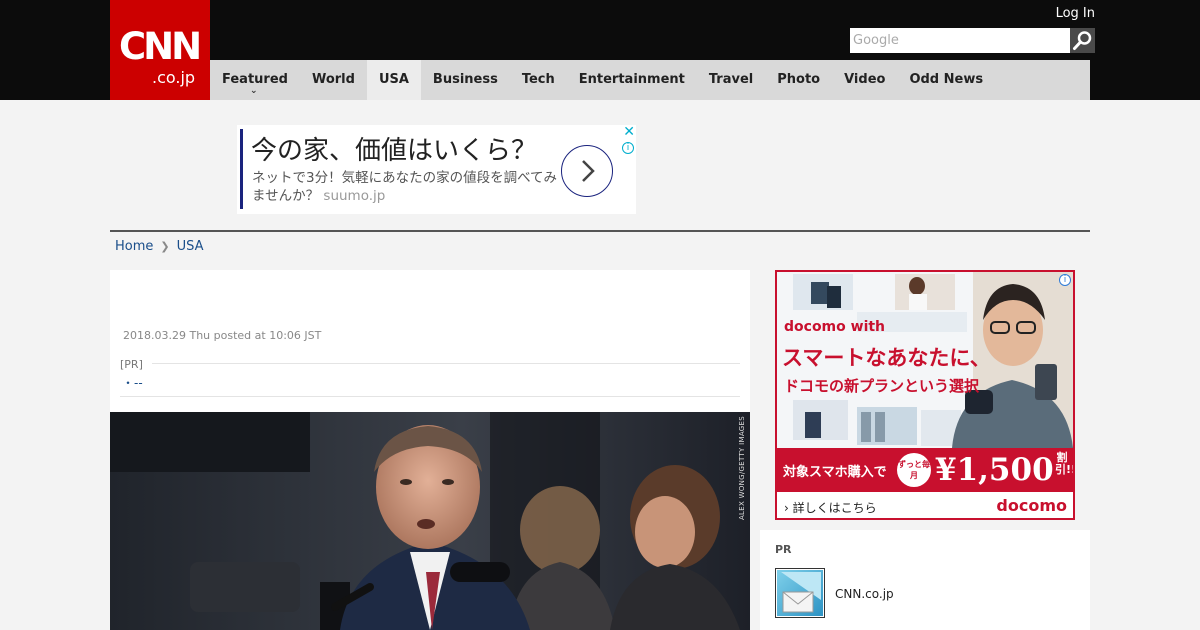 The width and height of the screenshot is (1200, 630). I want to click on pr-sidebar-box: PR CNN.co.jp, so click(925, 580).